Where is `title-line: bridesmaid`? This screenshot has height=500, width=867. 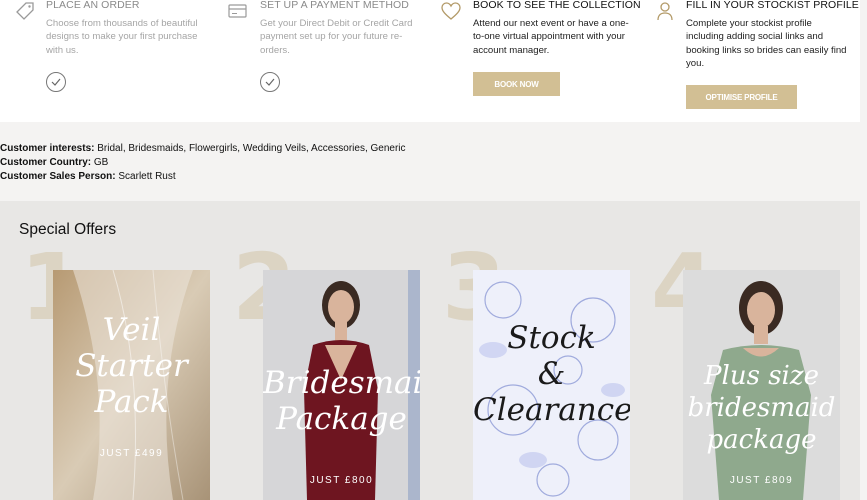
title-line: bridesmaid is located at coordinates (761, 408).